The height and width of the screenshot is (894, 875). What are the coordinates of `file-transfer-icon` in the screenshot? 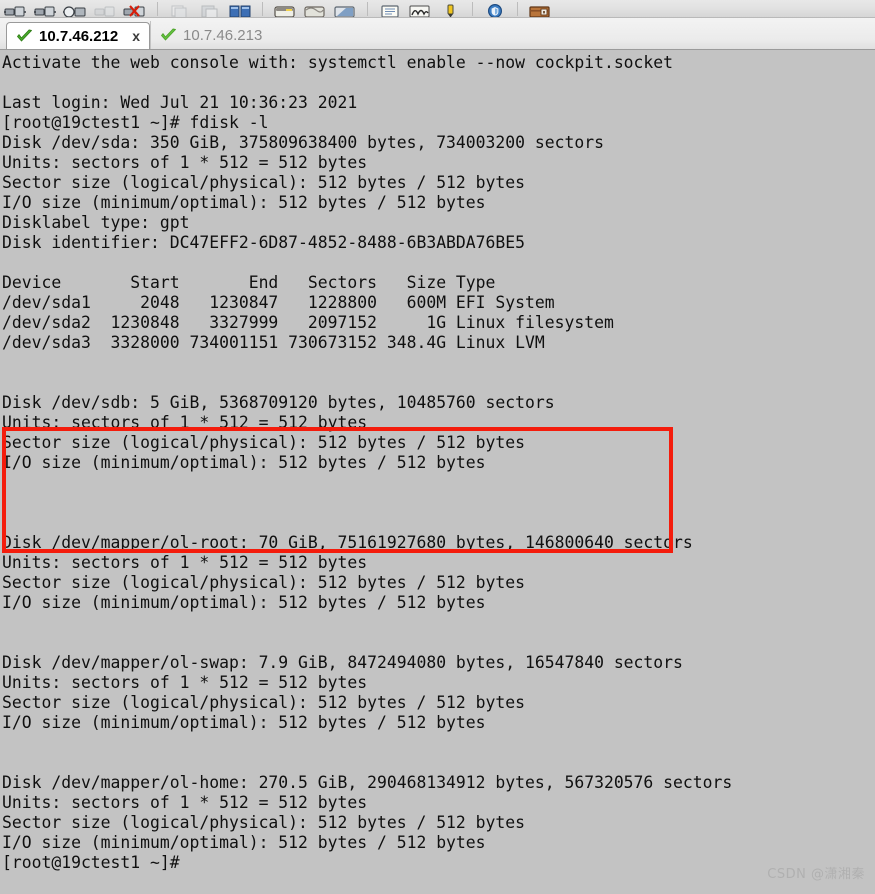 It's located at (345, 8).